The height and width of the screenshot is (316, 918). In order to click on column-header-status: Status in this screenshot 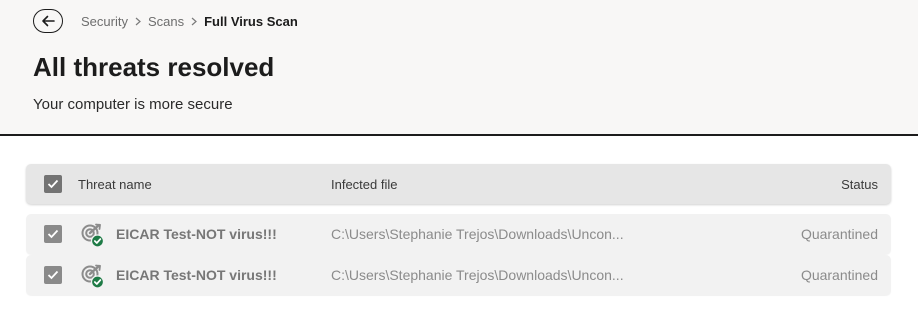, I will do `click(859, 184)`.